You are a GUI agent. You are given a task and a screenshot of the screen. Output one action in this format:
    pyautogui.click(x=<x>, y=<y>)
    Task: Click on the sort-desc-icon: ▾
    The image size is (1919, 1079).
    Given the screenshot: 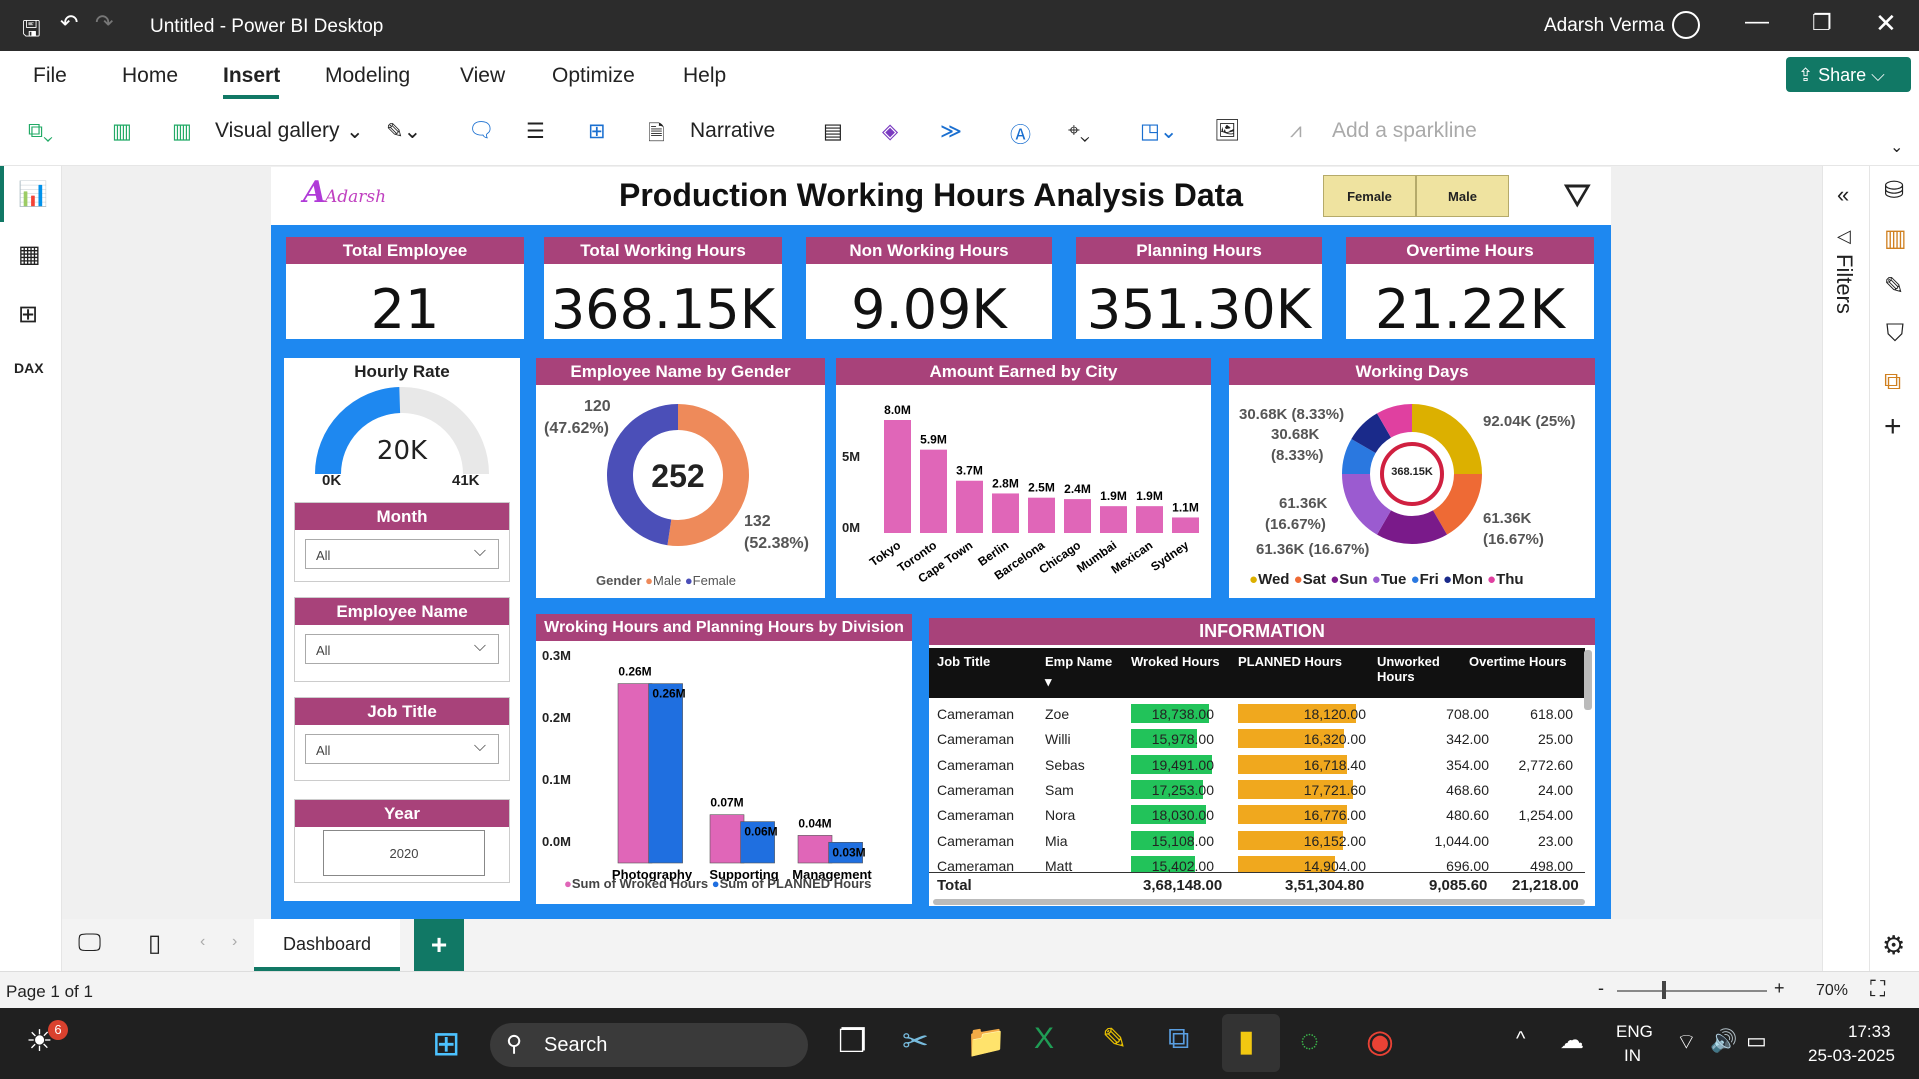 What is the action you would take?
    pyautogui.click(x=1048, y=682)
    